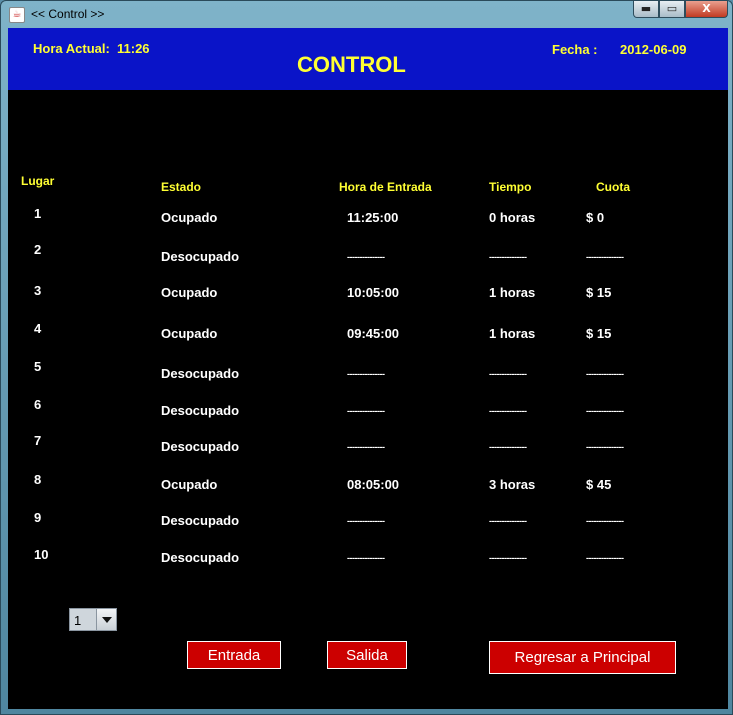 This screenshot has width=733, height=715. What do you see at coordinates (38, 213) in the screenshot?
I see `cell-lugar: 1` at bounding box center [38, 213].